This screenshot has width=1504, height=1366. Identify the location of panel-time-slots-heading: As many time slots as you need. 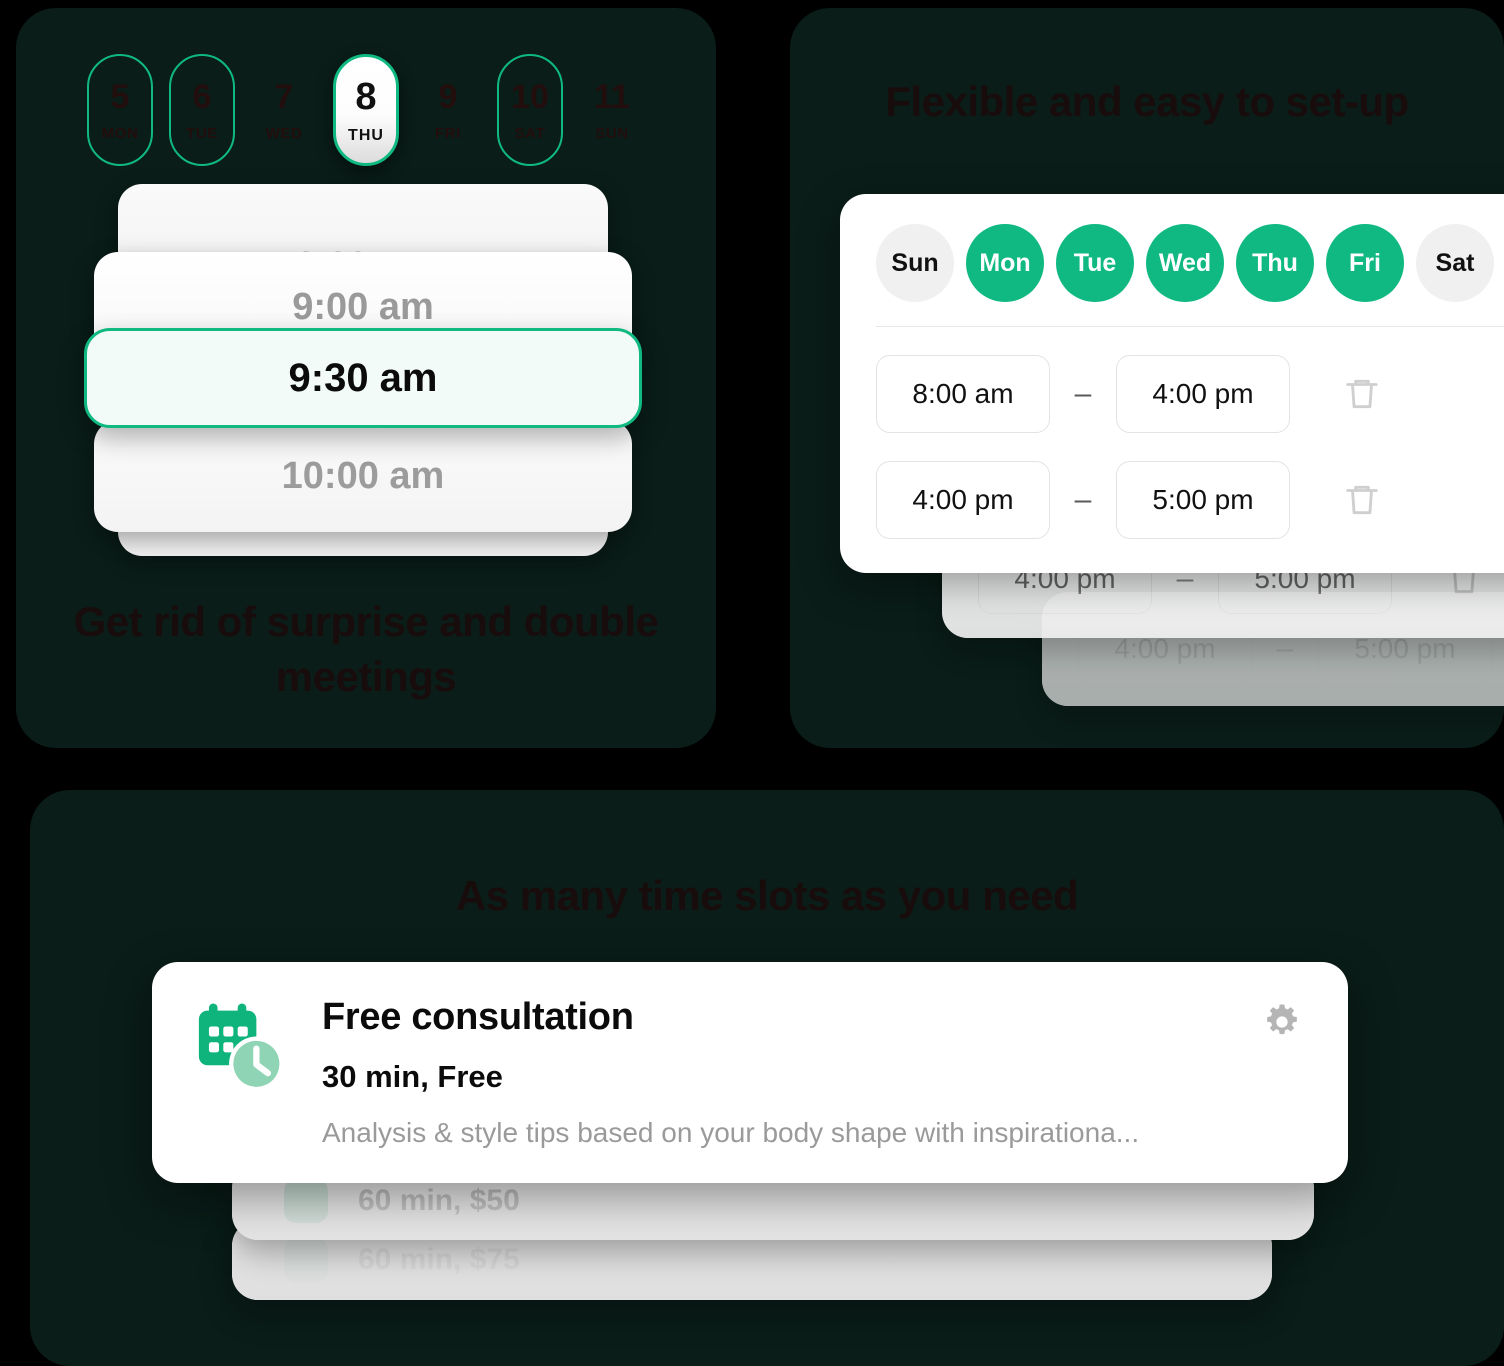
(767, 895).